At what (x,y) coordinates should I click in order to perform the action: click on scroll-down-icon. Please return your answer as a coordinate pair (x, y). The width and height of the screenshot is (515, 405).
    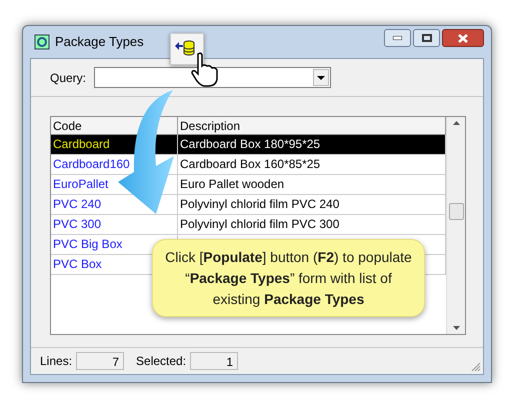
    Looking at the image, I should click on (456, 328).